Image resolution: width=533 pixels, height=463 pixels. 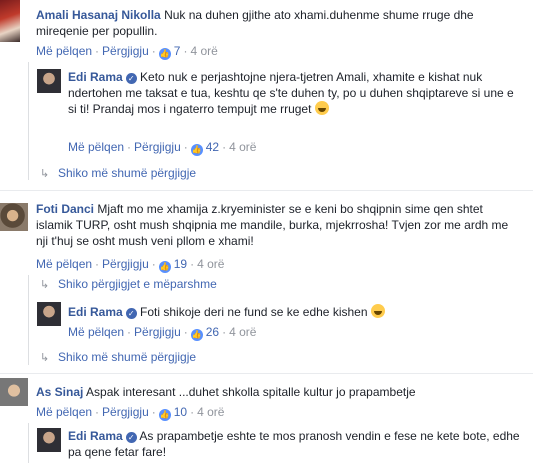 I want to click on reaction-count: 7, so click(x=177, y=51).